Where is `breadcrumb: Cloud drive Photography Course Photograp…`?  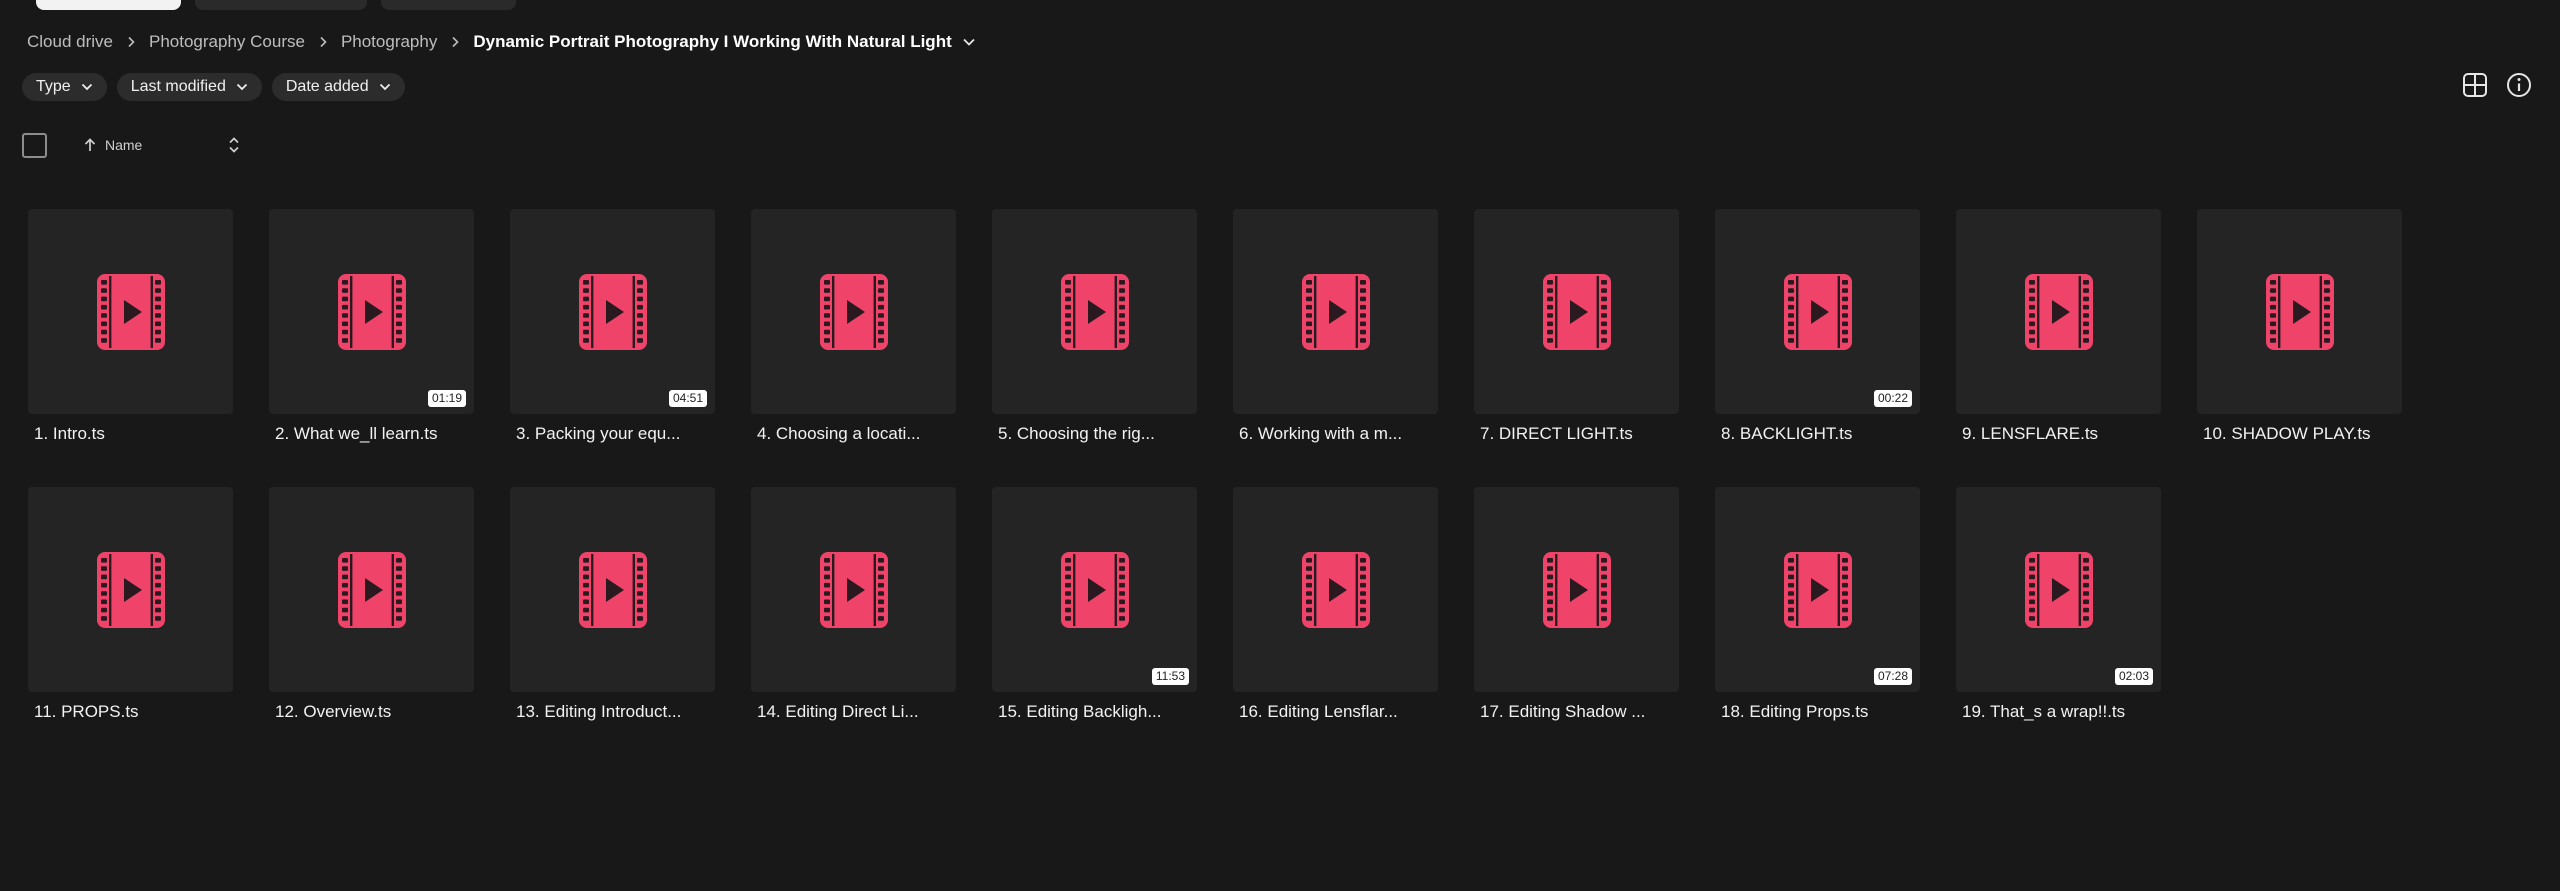 breadcrumb: Cloud drive Photography Course Photograp… is located at coordinates (501, 42).